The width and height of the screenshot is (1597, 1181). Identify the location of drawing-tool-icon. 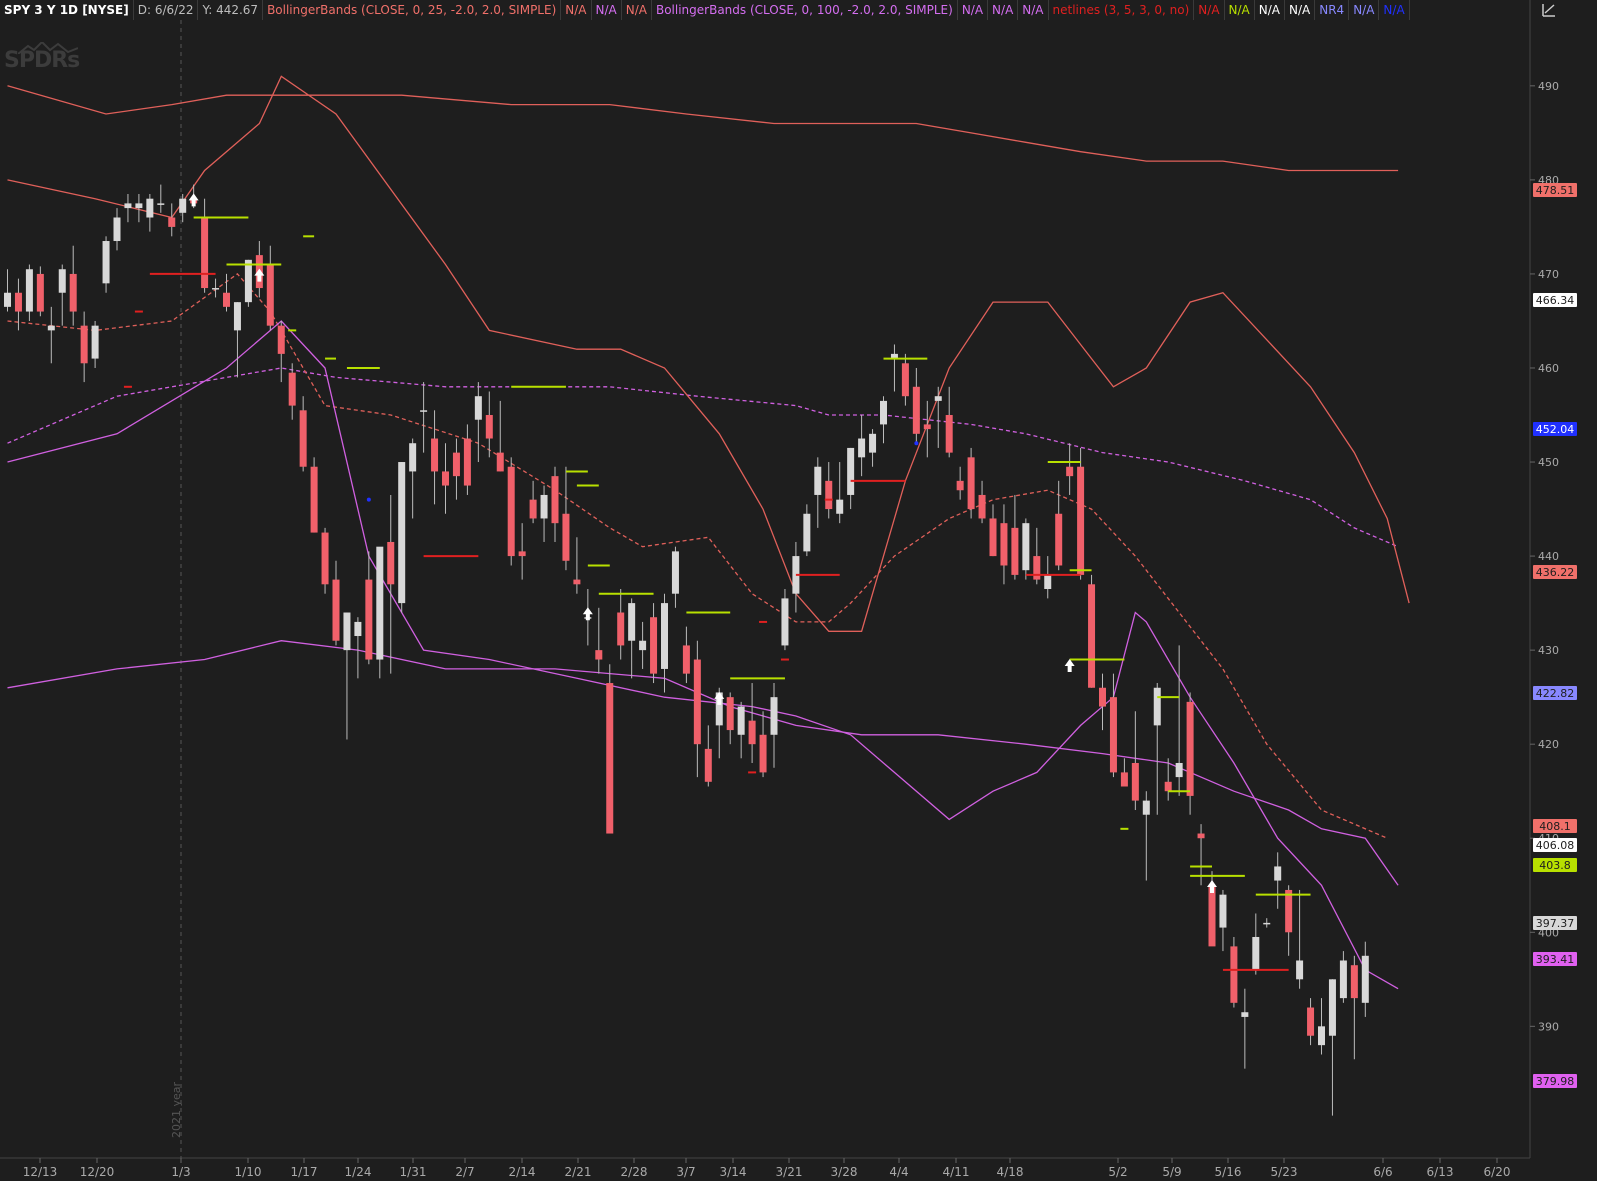
(1549, 10).